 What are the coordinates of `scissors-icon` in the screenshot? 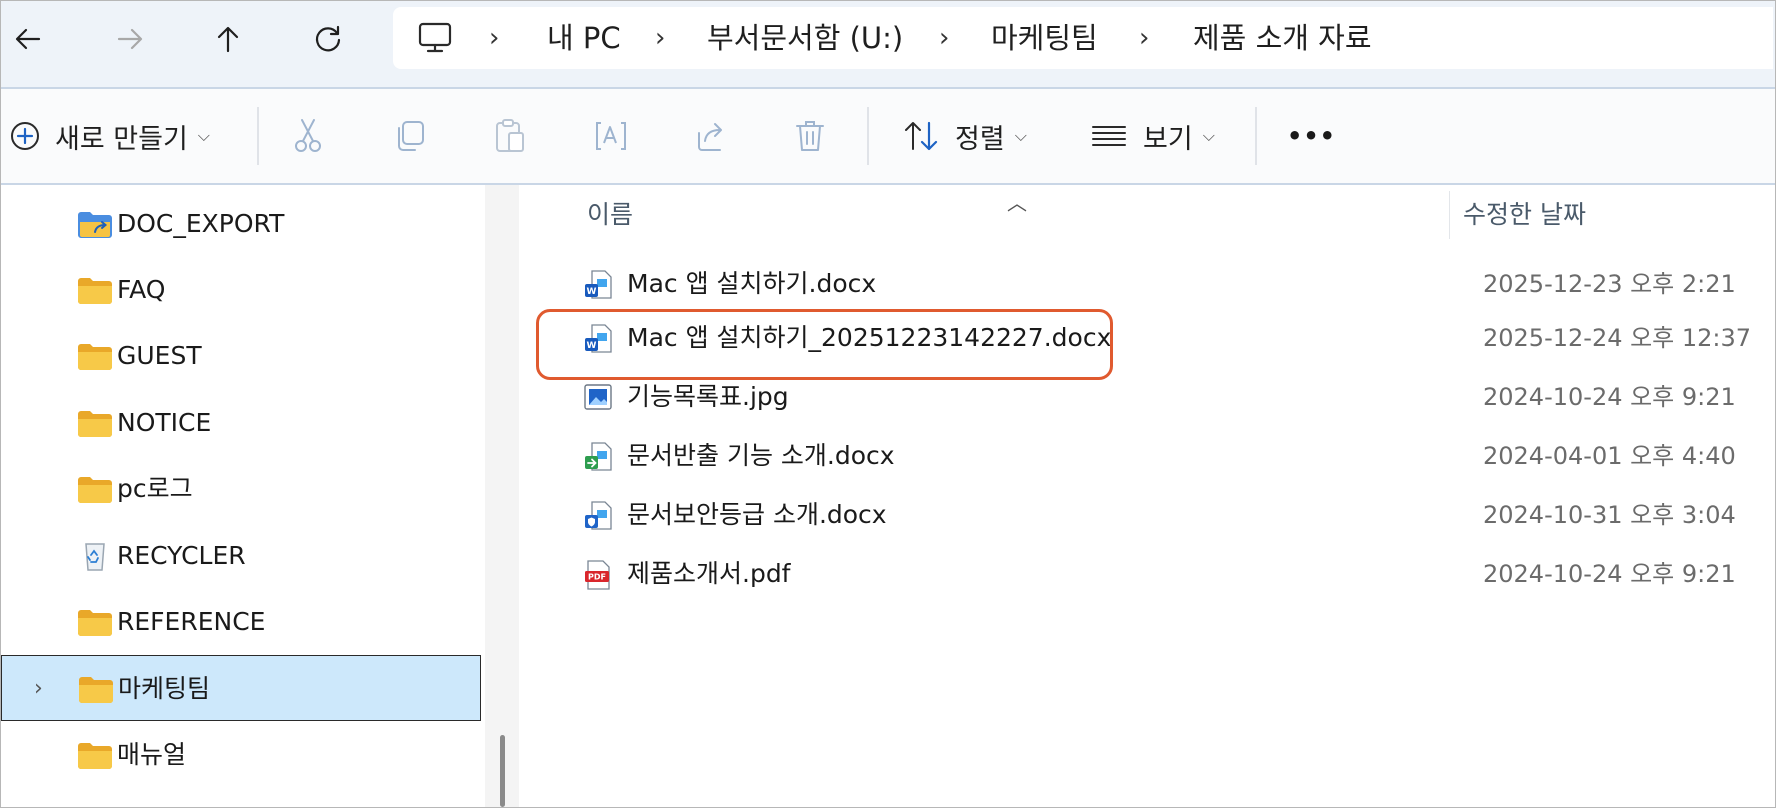 It's located at (308, 135).